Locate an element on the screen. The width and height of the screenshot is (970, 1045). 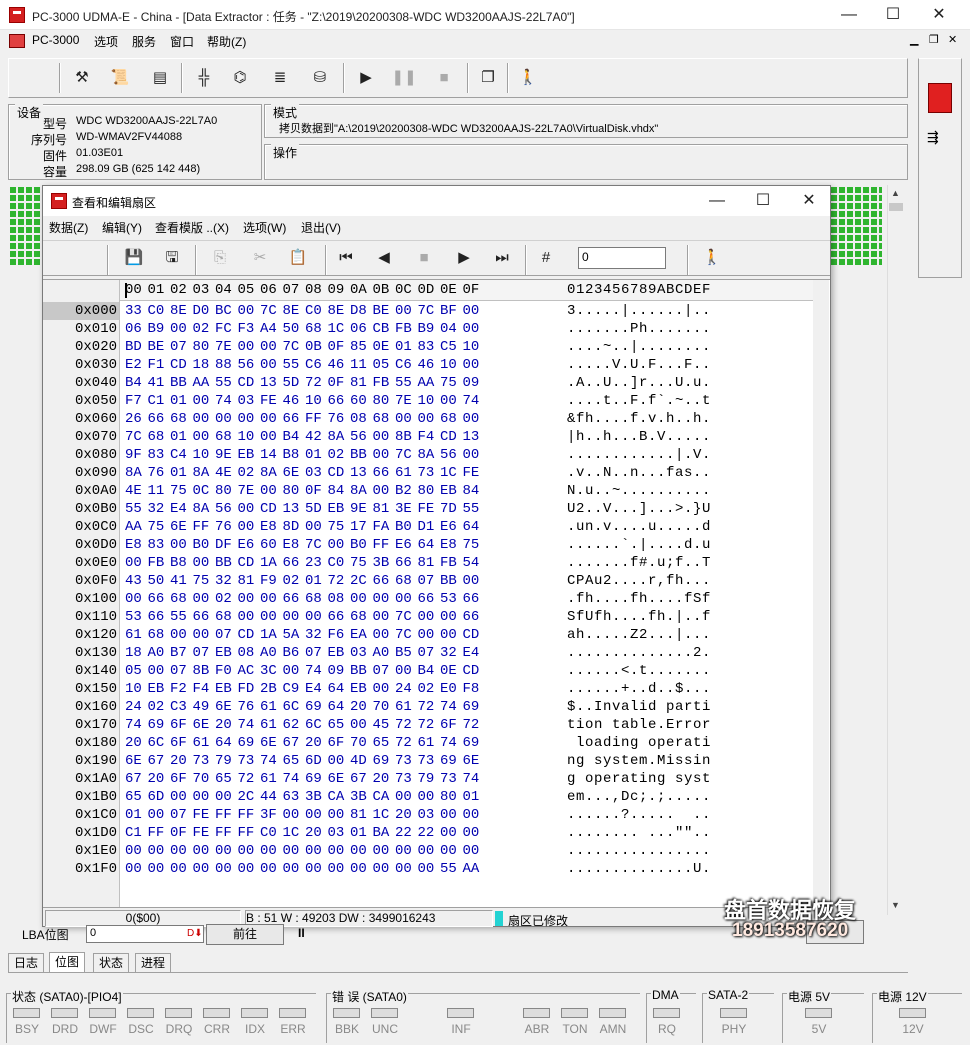
ascii-text: ......`.|....d.u is located at coordinates (639, 545).